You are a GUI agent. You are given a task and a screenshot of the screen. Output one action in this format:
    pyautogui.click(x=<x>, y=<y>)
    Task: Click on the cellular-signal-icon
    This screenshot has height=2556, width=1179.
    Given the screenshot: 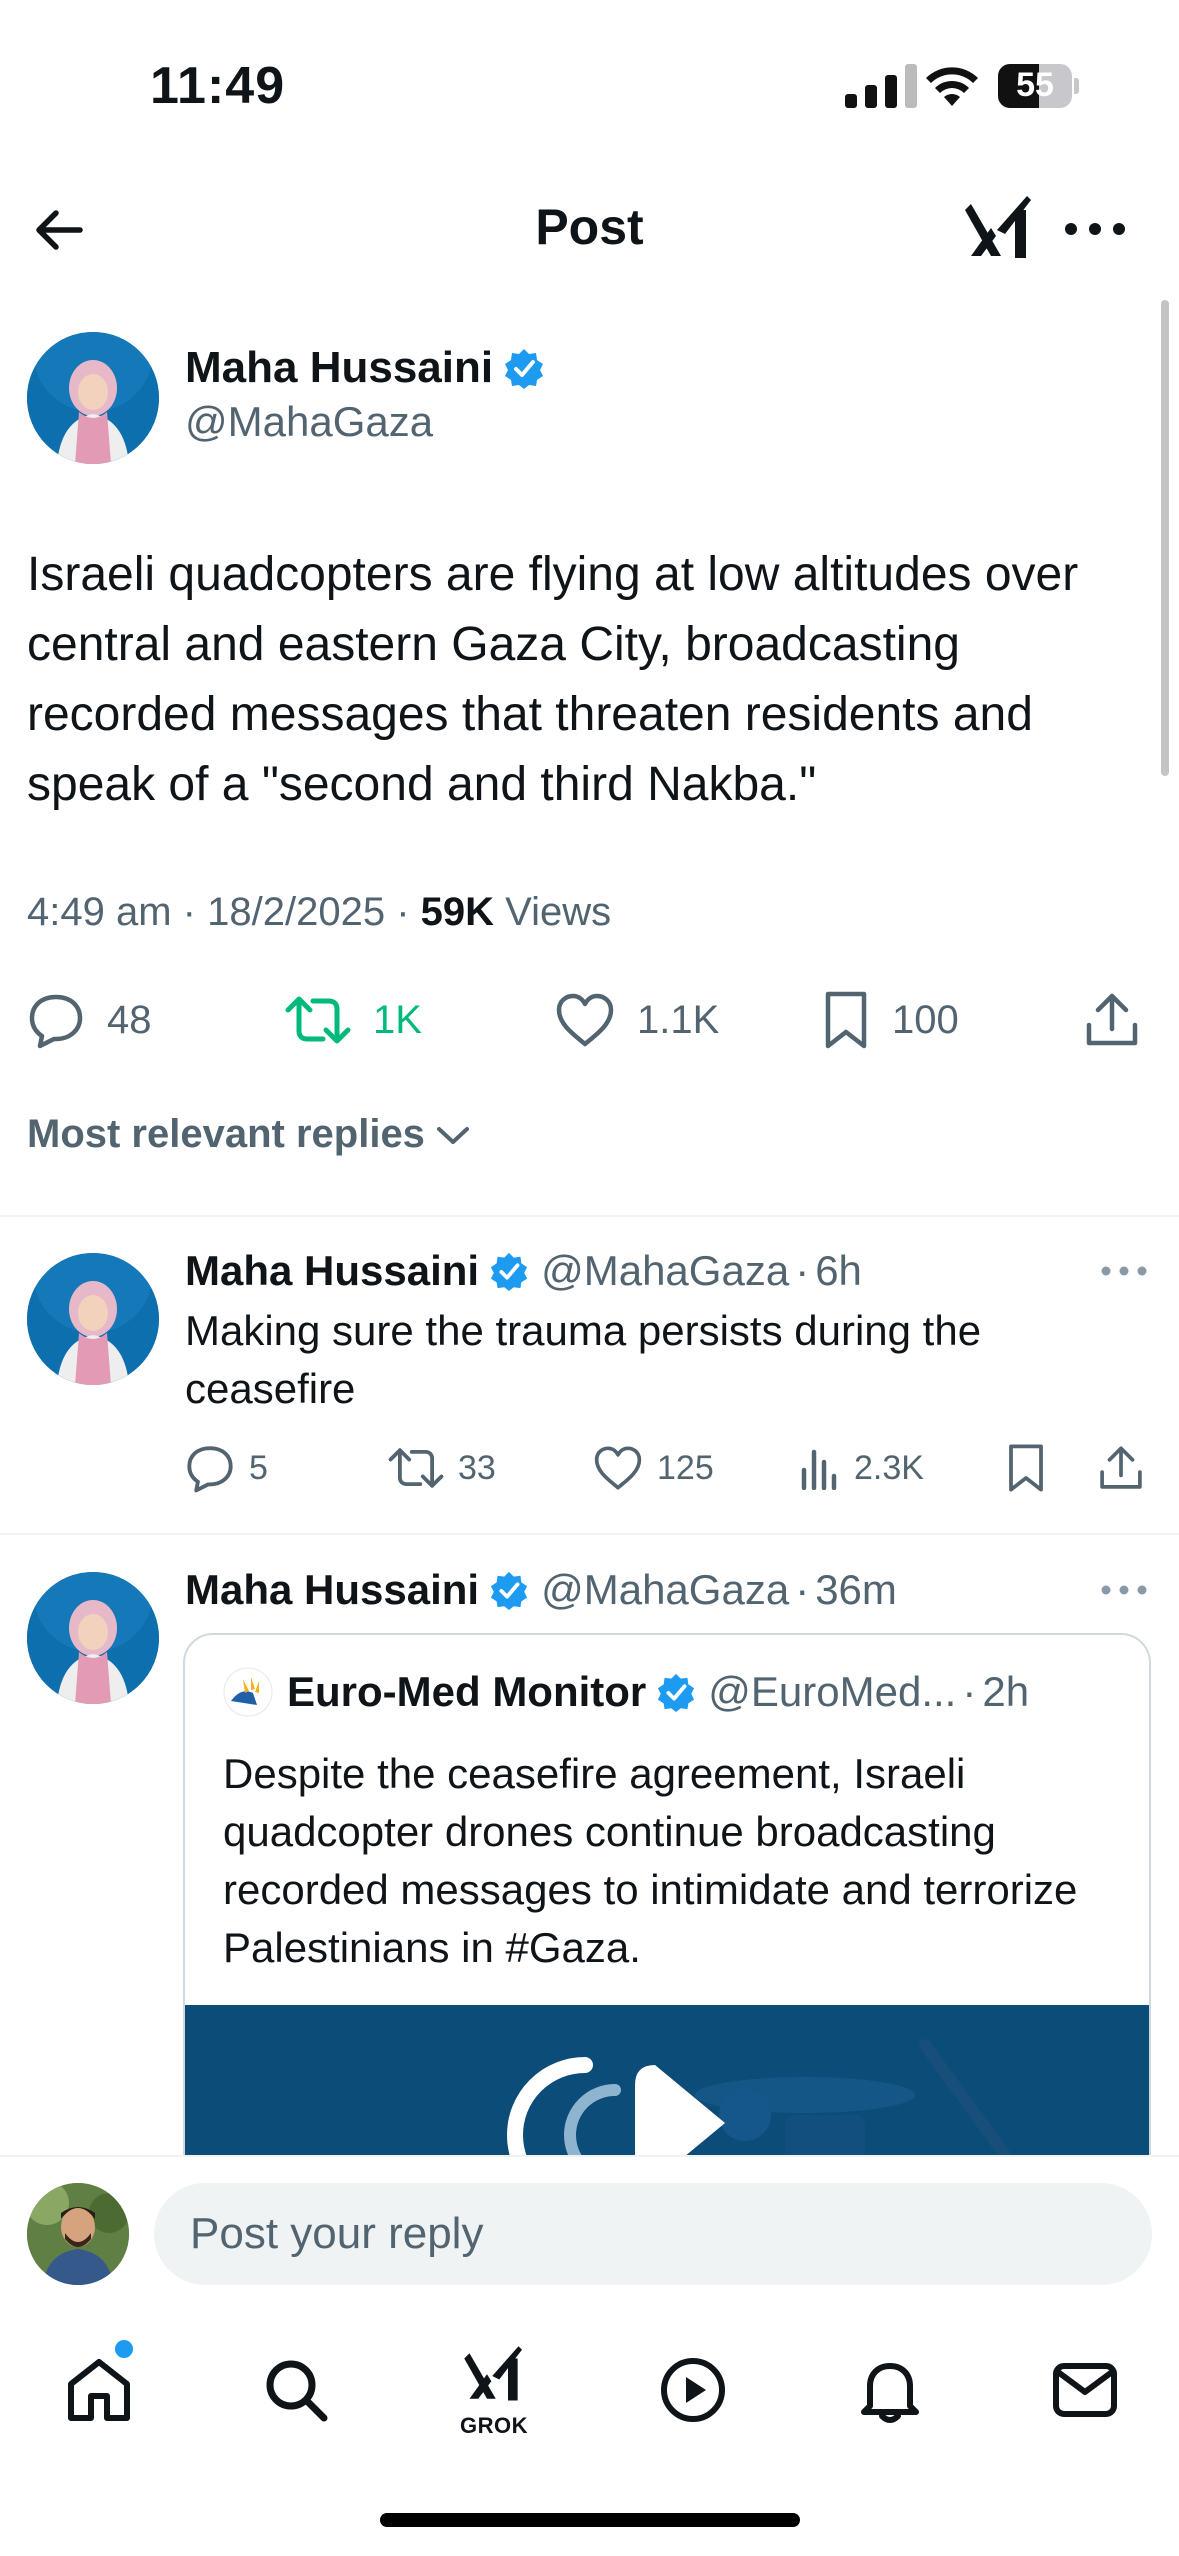 What is the action you would take?
    pyautogui.click(x=881, y=86)
    